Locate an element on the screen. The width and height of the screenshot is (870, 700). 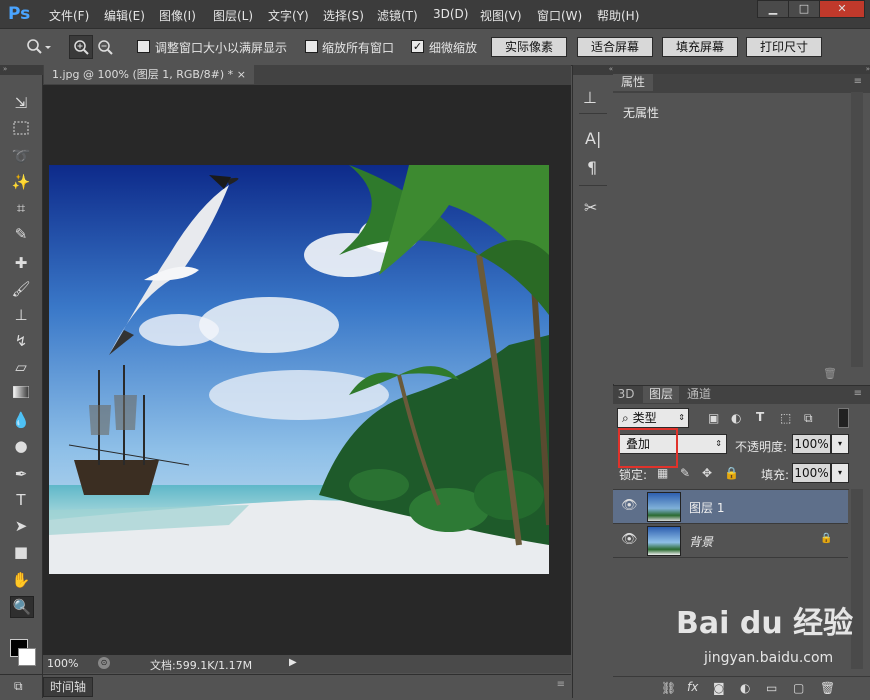
lasso-tool-icon: ➰ is located at coordinates (21, 156).